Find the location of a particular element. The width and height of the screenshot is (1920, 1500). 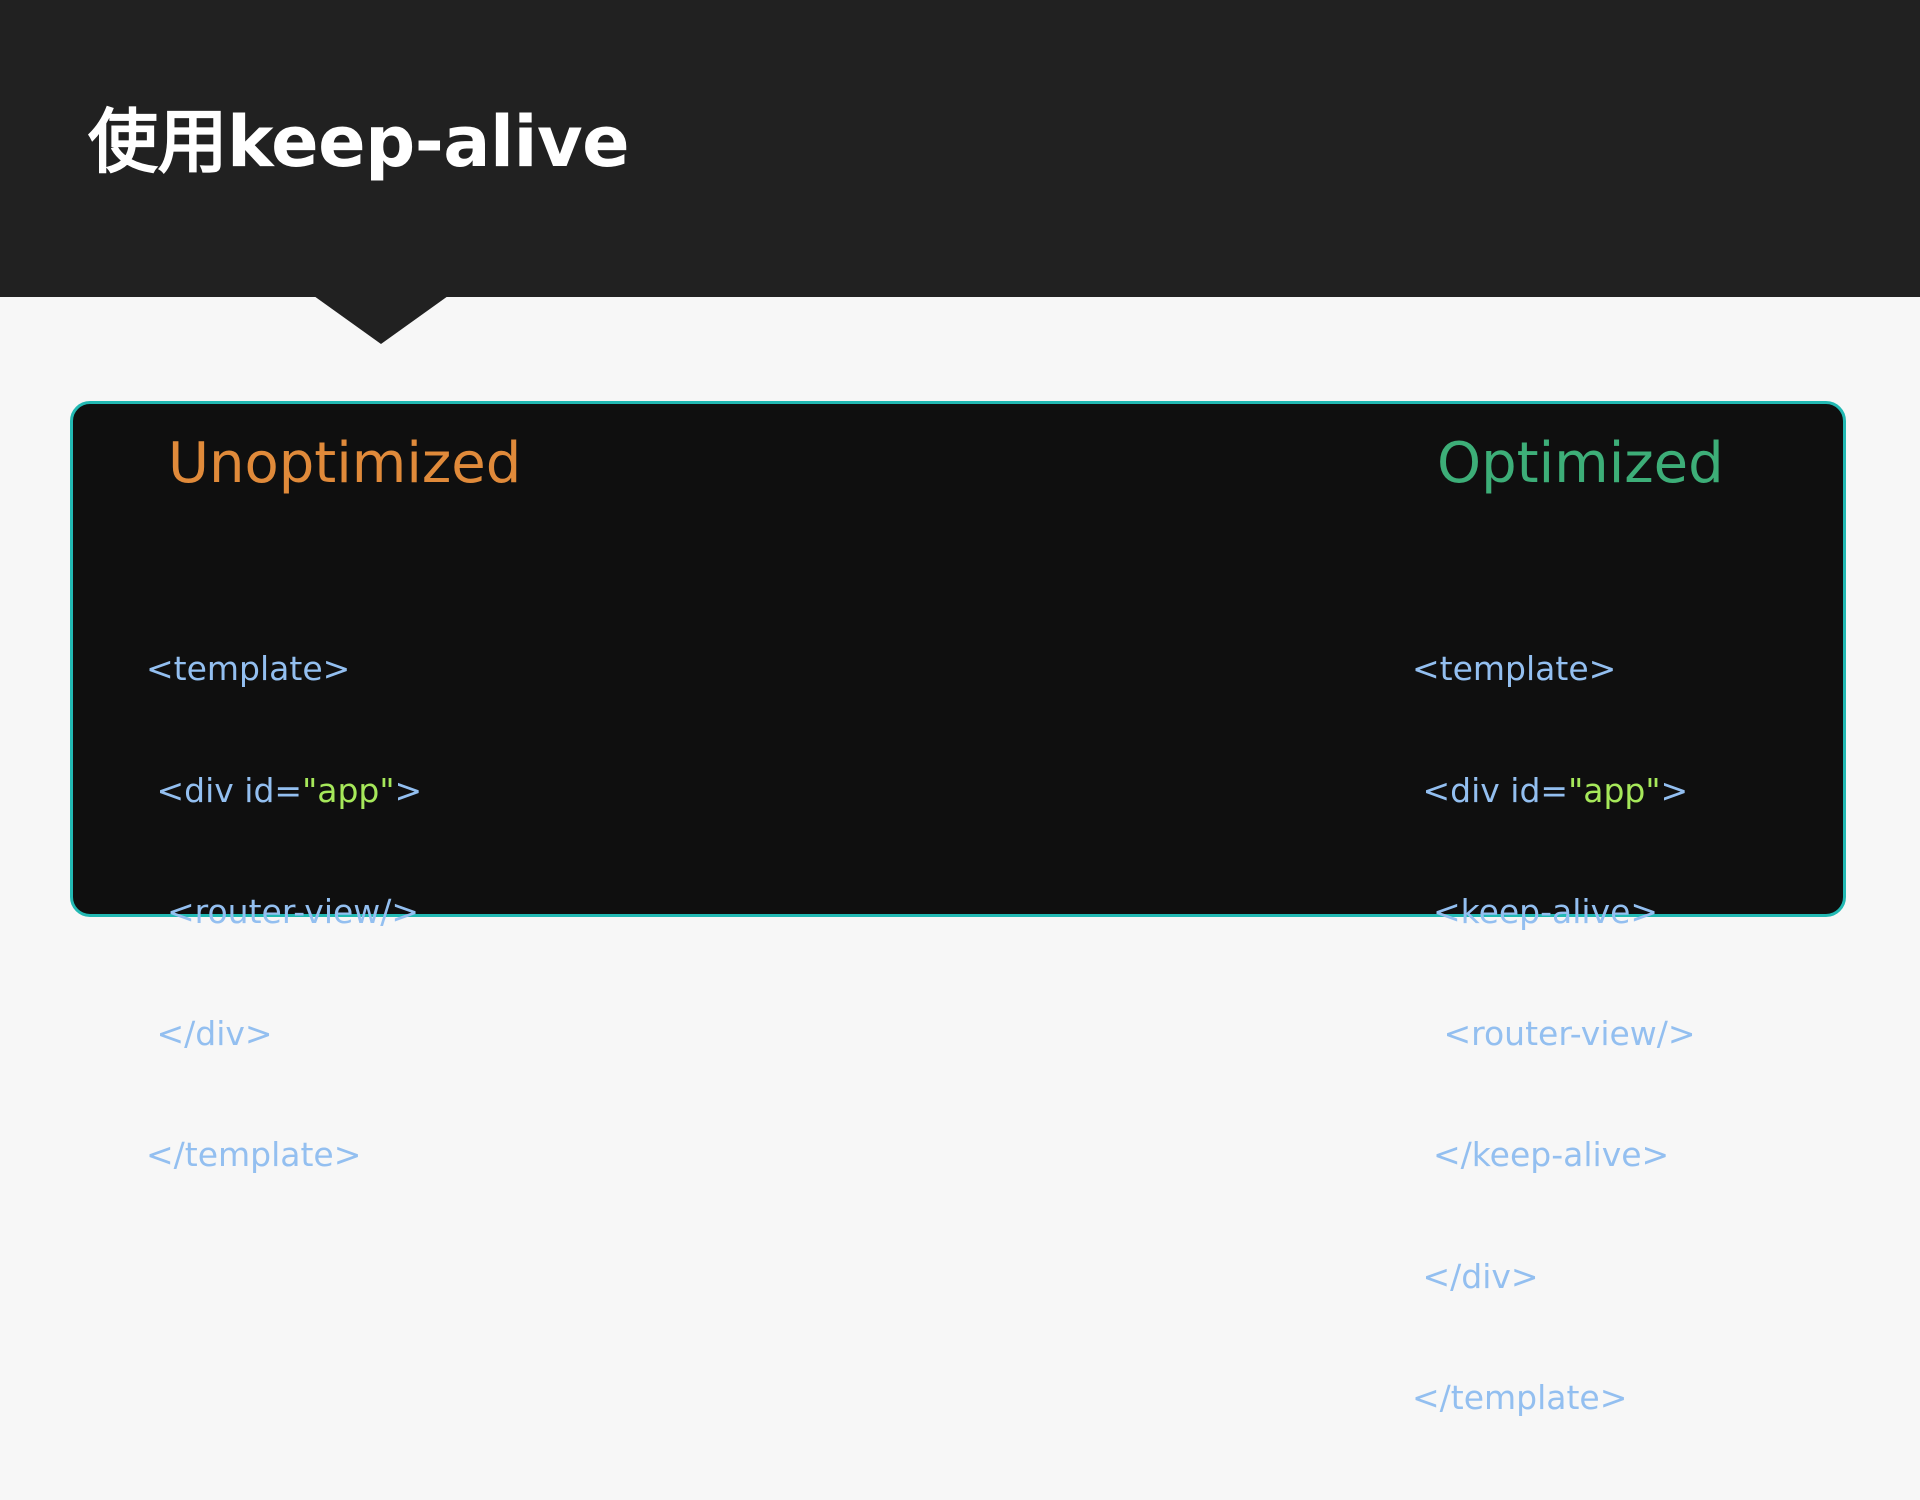

header-pointer is located at coordinates (381, 320).